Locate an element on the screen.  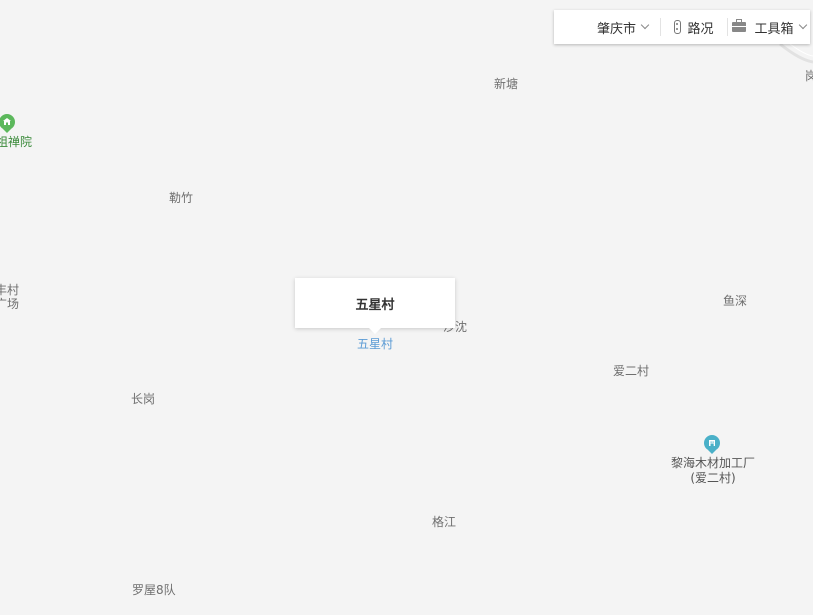
info-popup-arrow is located at coordinates (375, 331).